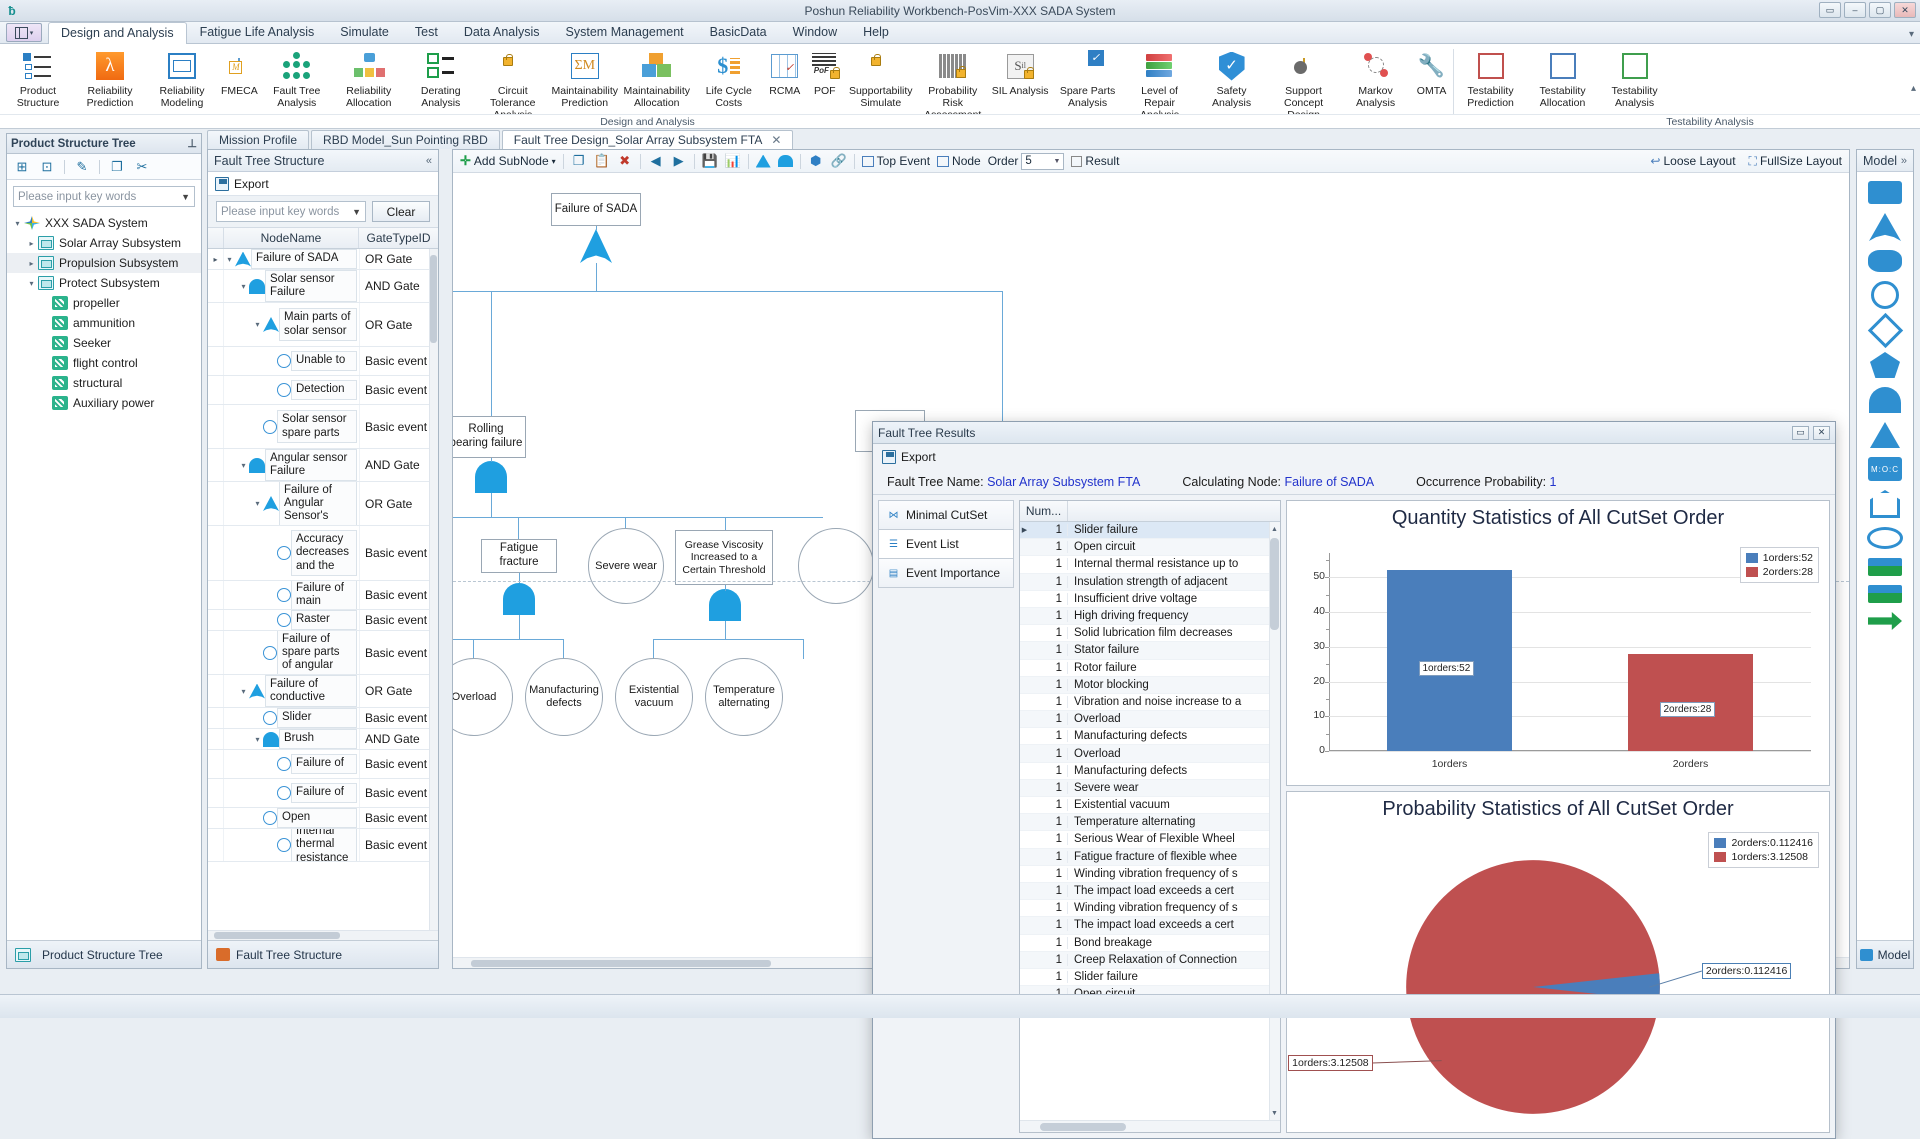  I want to click on ribbon-button-testability-allocation: Testability Allocation, so click(1563, 79).